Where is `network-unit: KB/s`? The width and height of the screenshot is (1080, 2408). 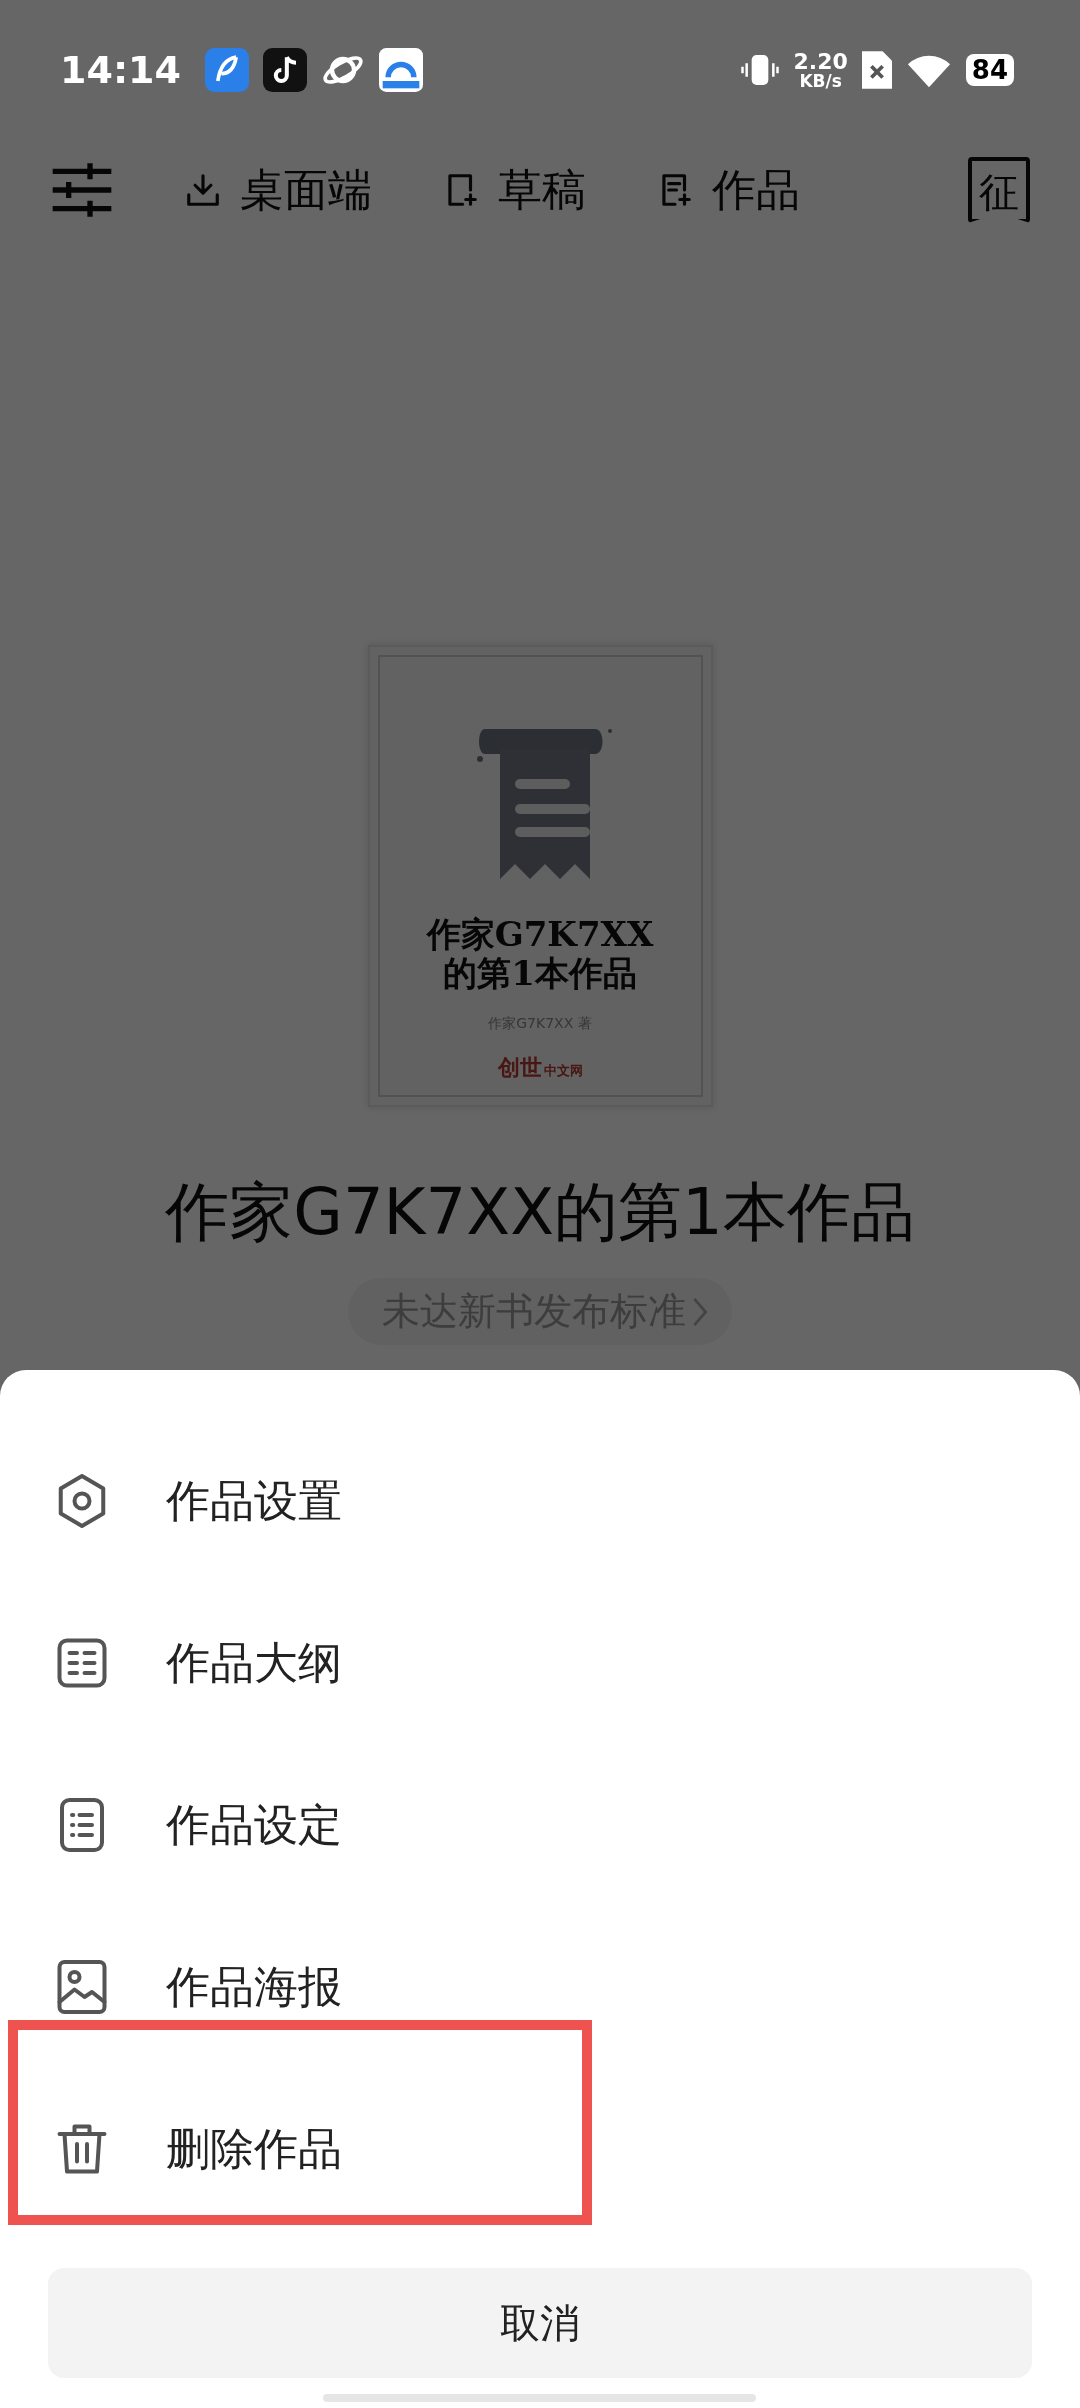
network-unit: KB/s is located at coordinates (820, 81).